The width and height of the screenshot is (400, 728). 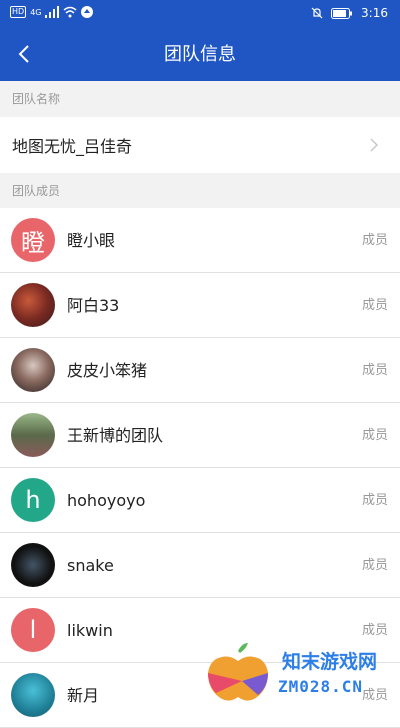 I want to click on signal-icon, so click(x=52, y=12).